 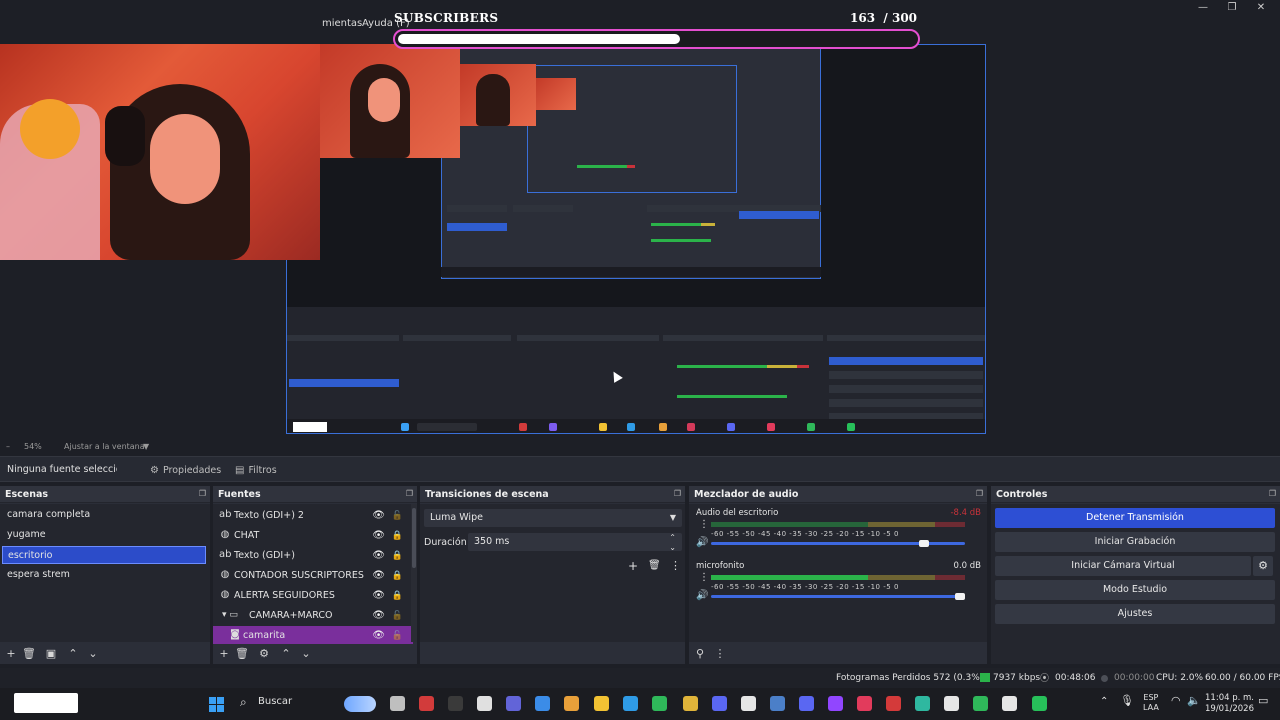 What do you see at coordinates (838, 596) in the screenshot?
I see `volume-slider` at bounding box center [838, 596].